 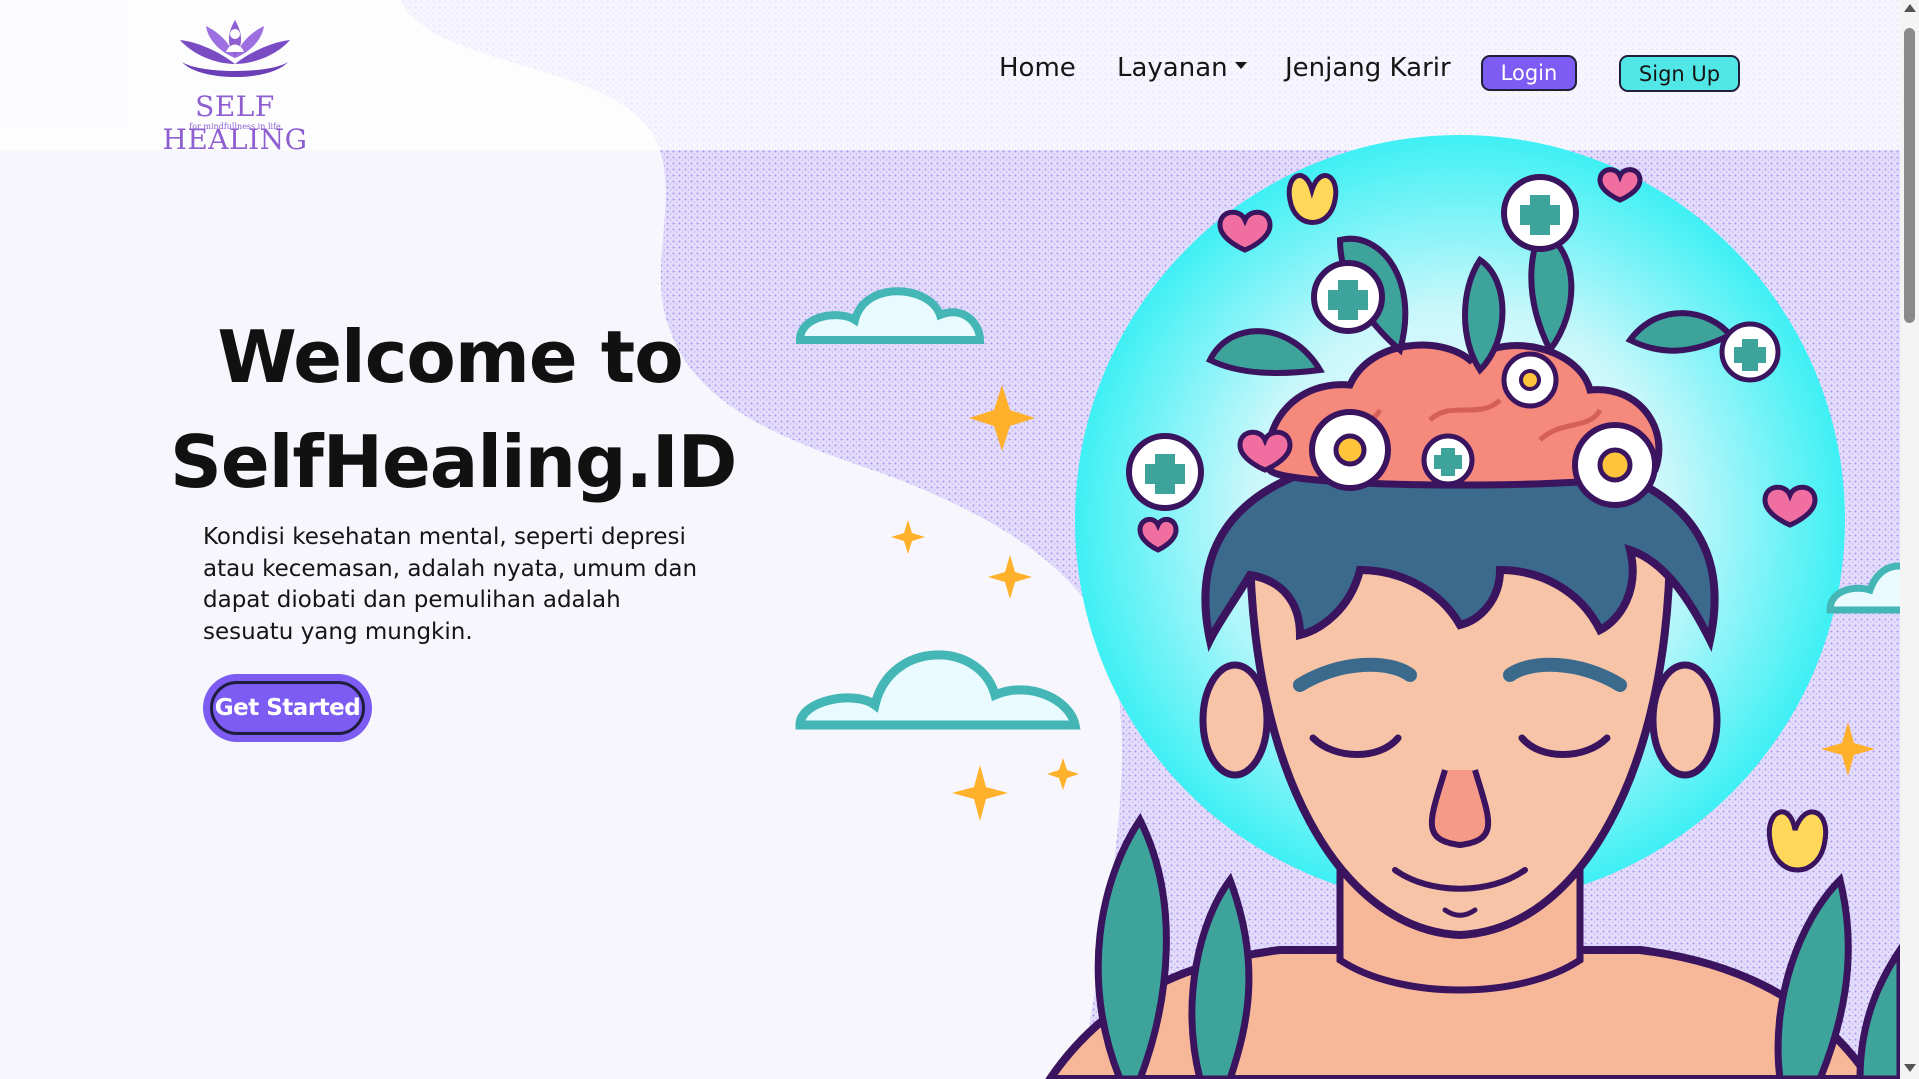 What do you see at coordinates (1240, 65) in the screenshot?
I see `caret-down-icon` at bounding box center [1240, 65].